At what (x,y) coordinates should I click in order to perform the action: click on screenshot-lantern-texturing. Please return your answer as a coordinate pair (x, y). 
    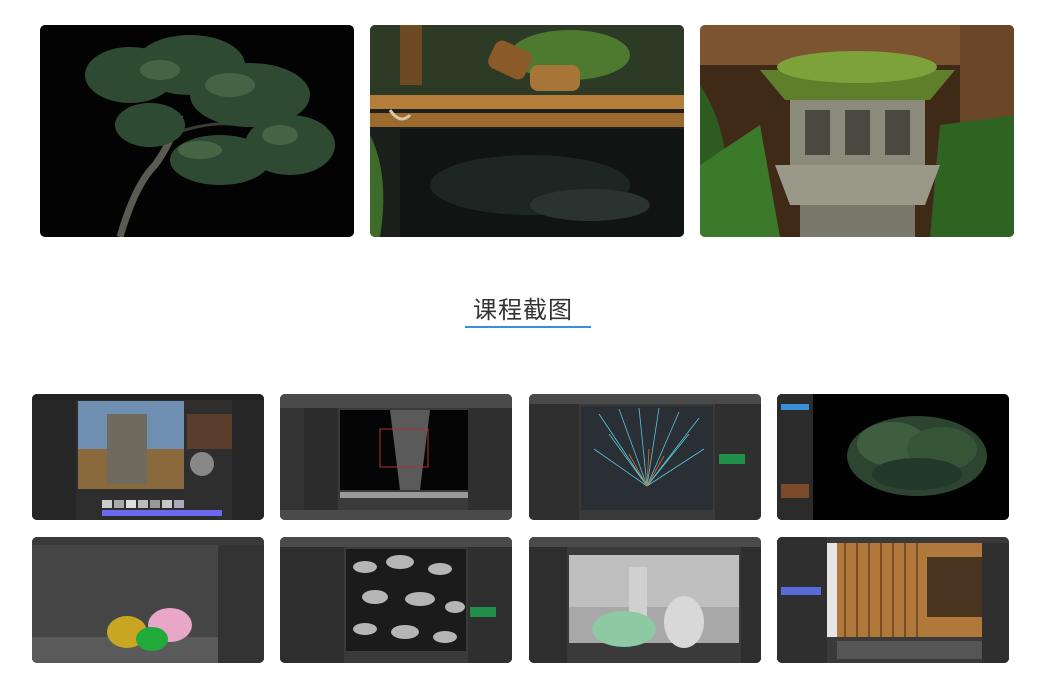
    Looking at the image, I should click on (148, 457).